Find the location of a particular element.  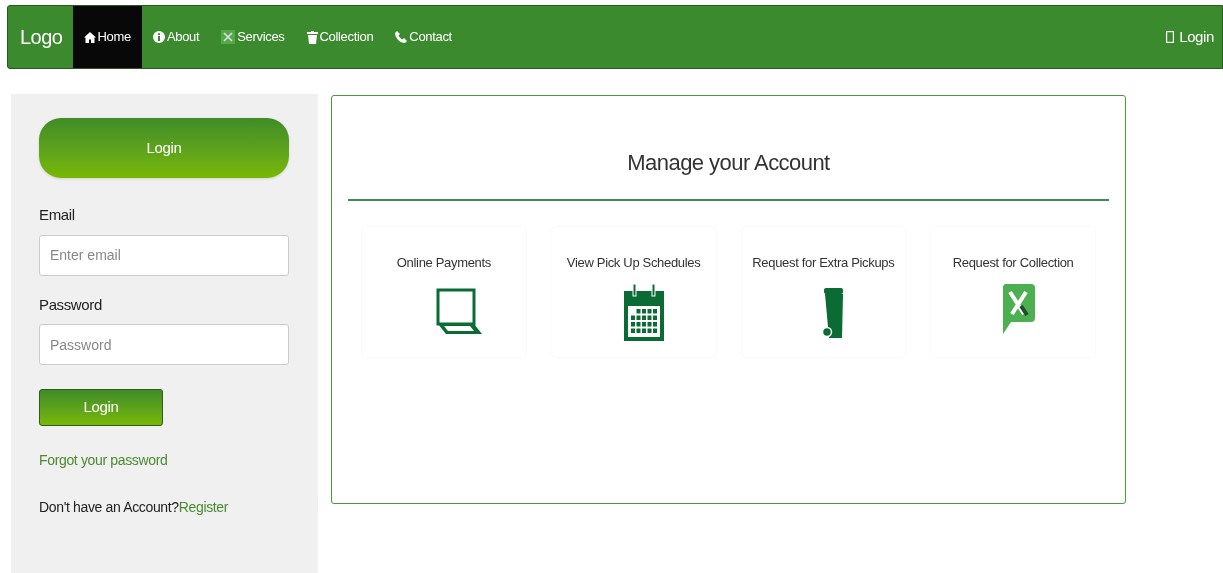

service-tile: Online Payments is located at coordinates (444, 292).